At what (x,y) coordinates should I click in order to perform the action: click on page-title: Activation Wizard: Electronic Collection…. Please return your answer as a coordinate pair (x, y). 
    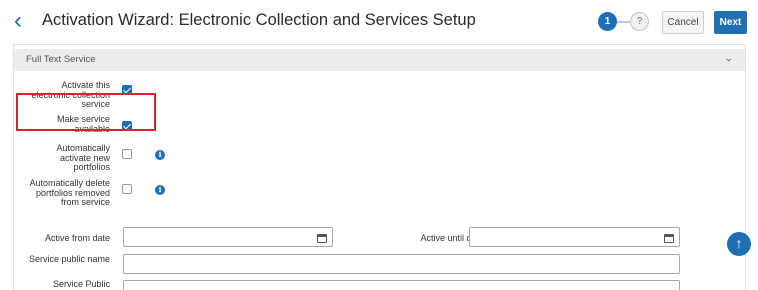
    Looking at the image, I should click on (259, 20).